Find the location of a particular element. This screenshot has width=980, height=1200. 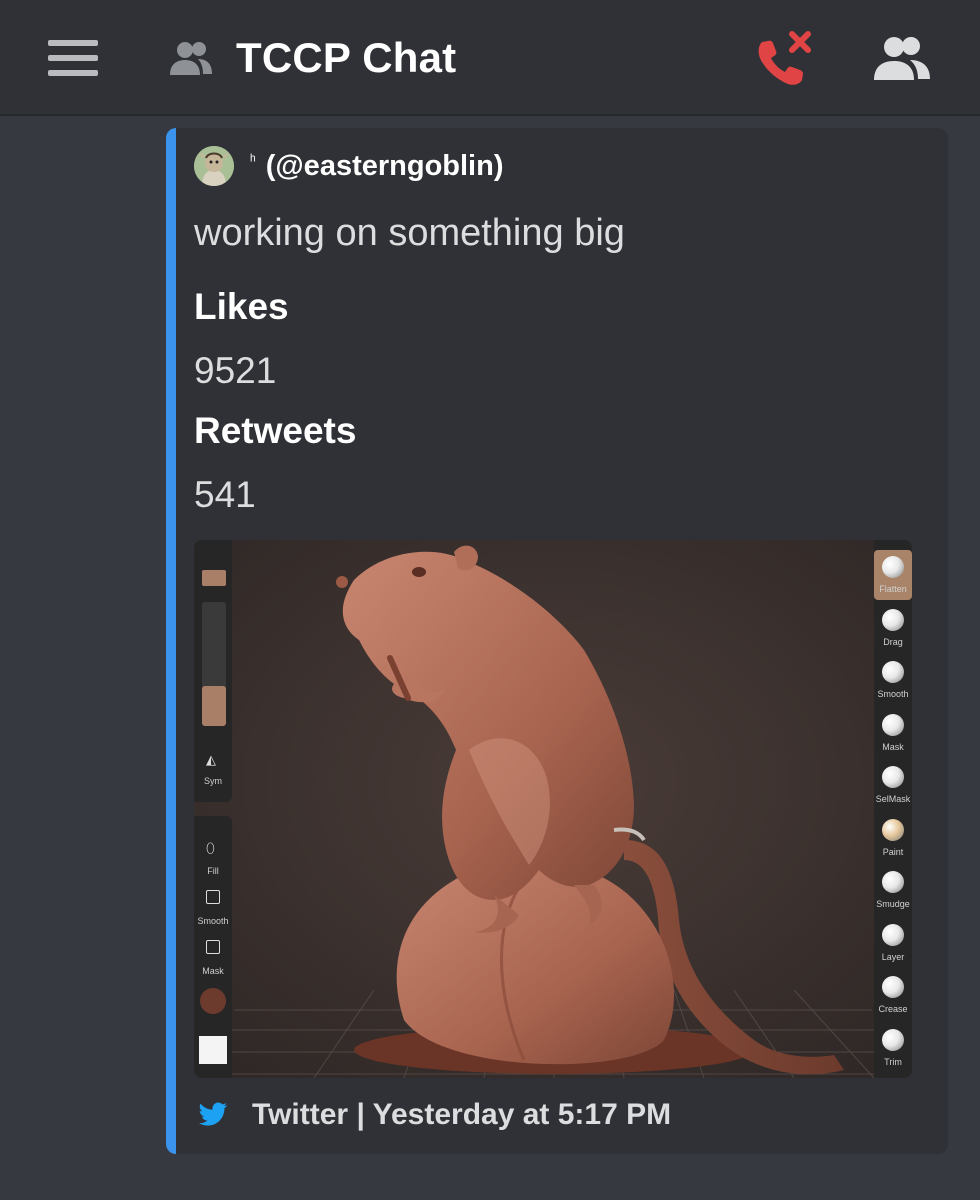

tool-paint: Paint is located at coordinates (893, 838).